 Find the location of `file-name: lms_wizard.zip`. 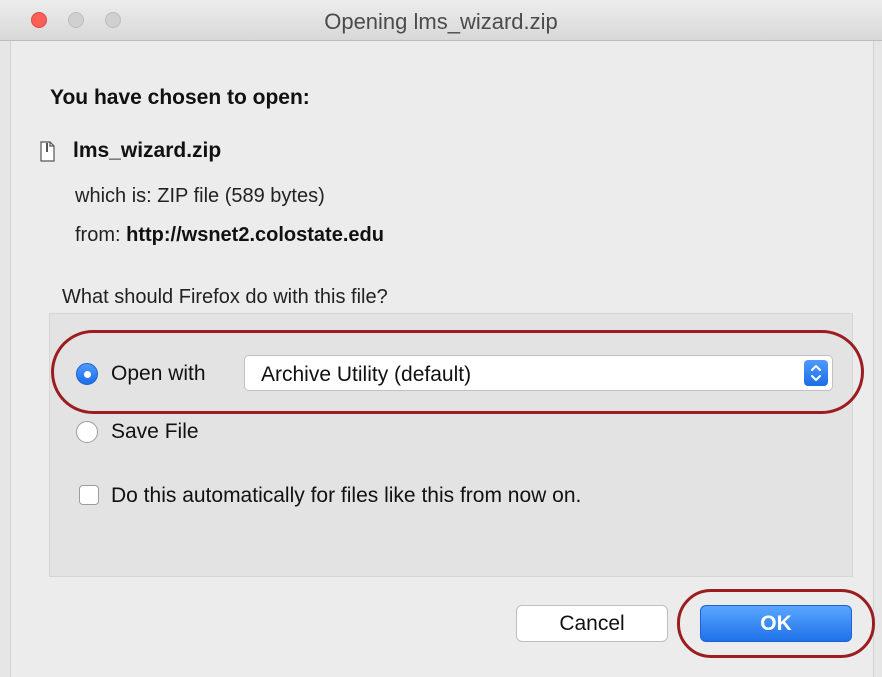

file-name: lms_wizard.zip is located at coordinates (147, 150).